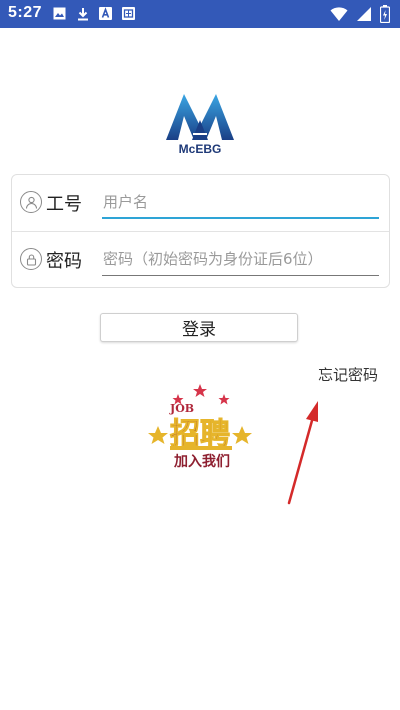  What do you see at coordinates (240, 275) in the screenshot?
I see `password-underline` at bounding box center [240, 275].